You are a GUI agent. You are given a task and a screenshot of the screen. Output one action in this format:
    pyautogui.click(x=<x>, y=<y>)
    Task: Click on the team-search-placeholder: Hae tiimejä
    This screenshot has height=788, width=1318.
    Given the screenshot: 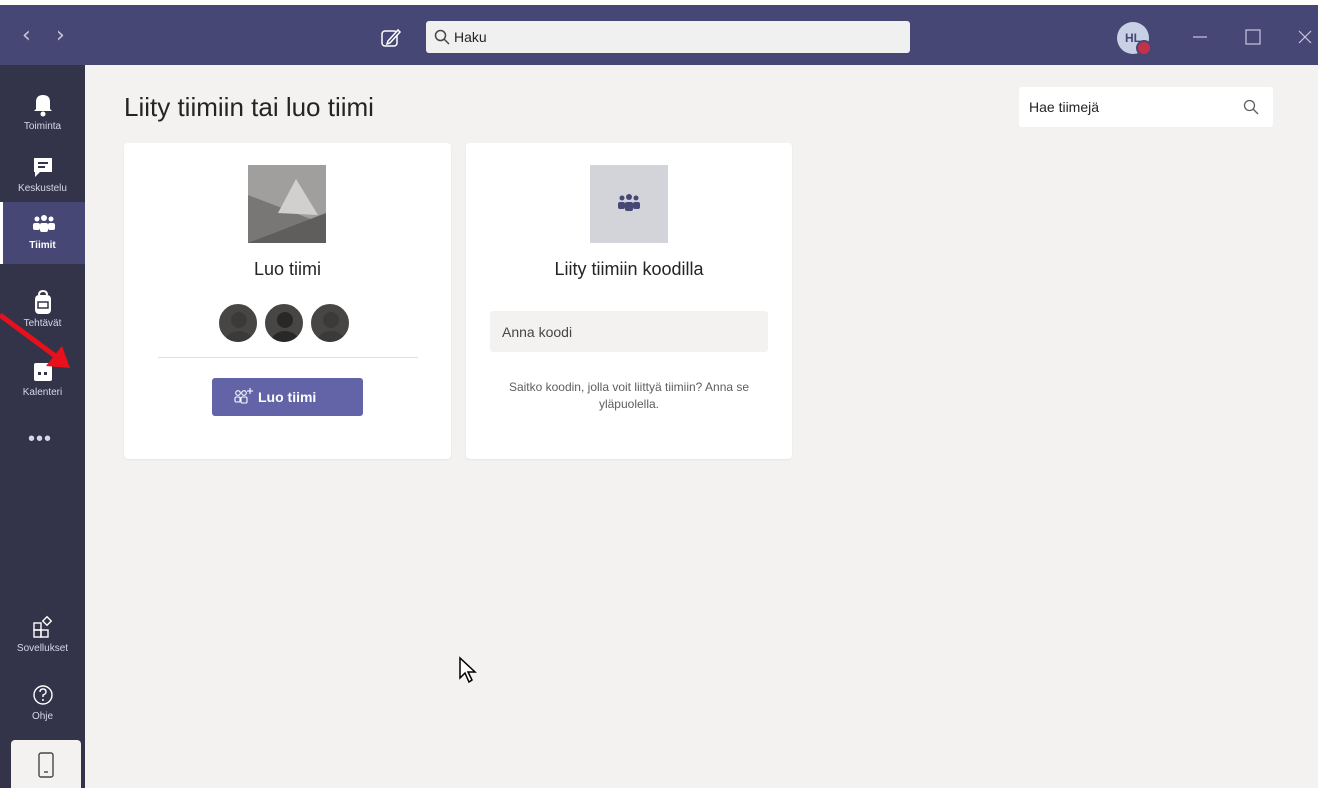 What is the action you would take?
    pyautogui.click(x=1064, y=107)
    